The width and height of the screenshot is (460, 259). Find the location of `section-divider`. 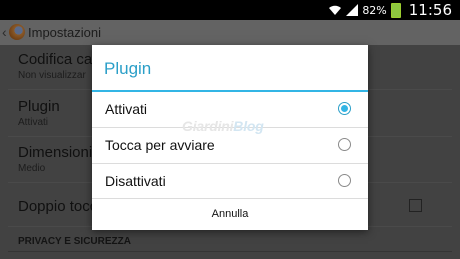

section-divider is located at coordinates (230, 251).